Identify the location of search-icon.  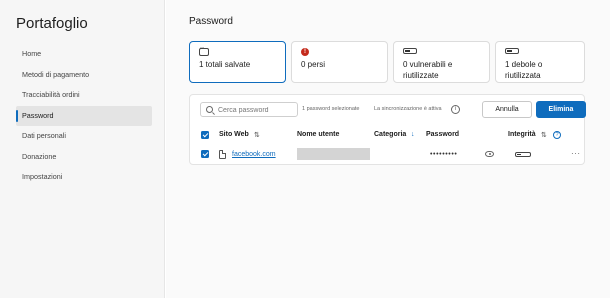
(209, 109).